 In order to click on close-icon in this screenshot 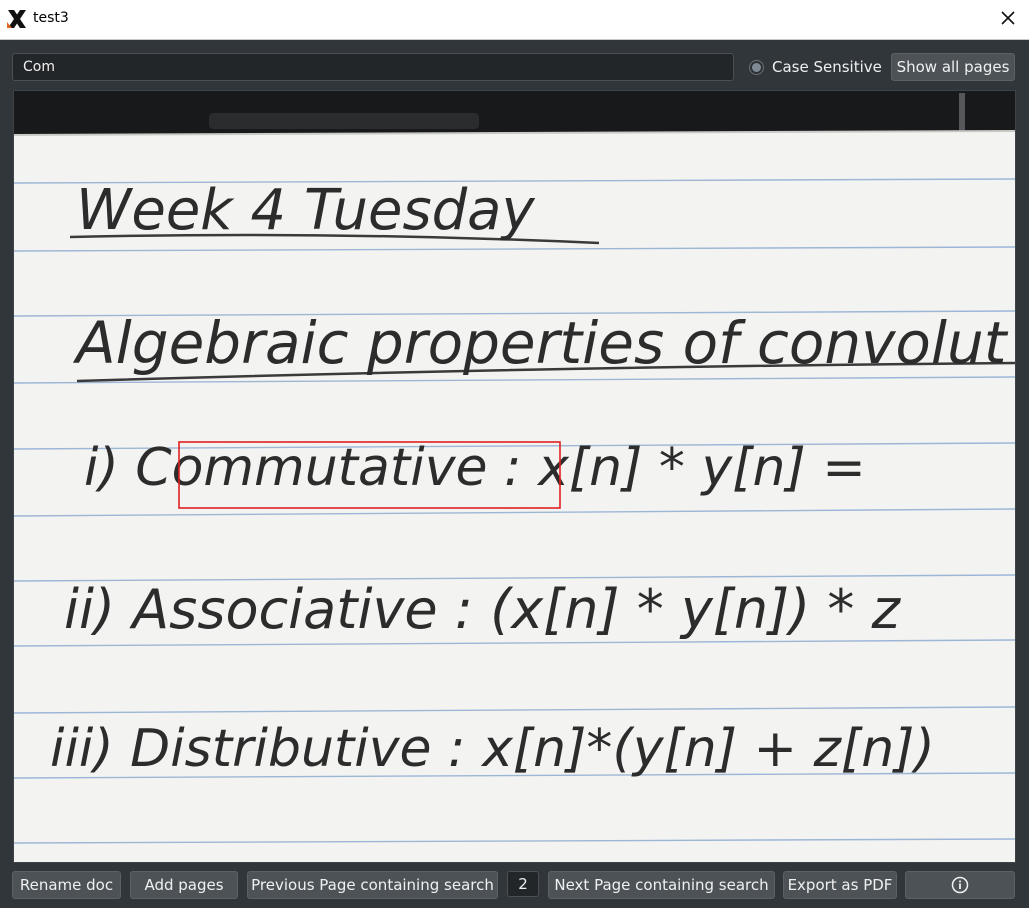, I will do `click(1008, 18)`.